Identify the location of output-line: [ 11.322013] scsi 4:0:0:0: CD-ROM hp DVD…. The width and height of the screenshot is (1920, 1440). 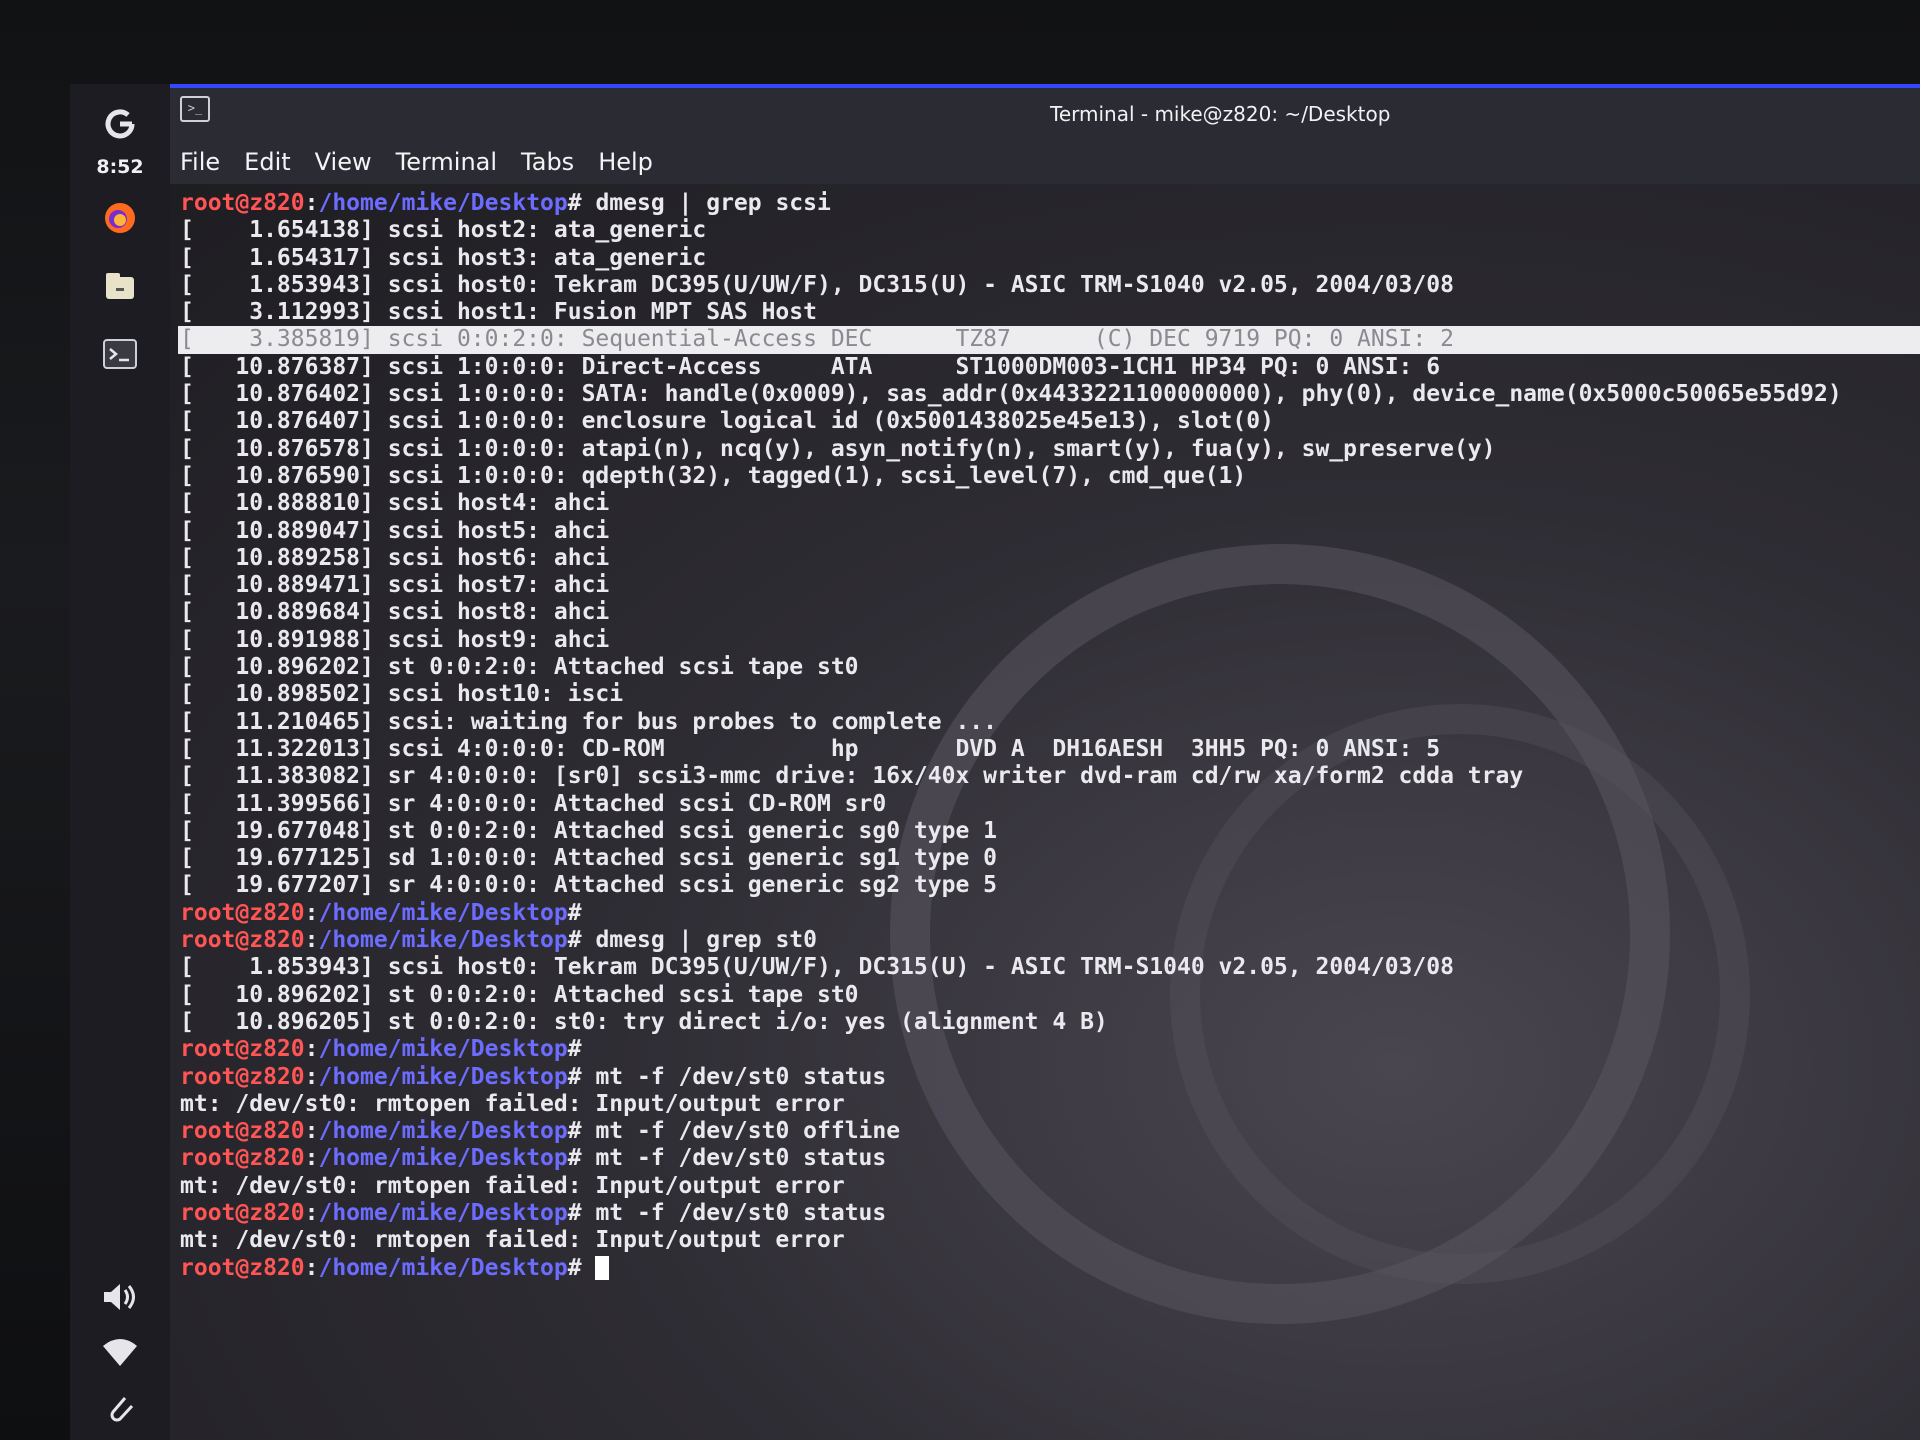
(810, 748).